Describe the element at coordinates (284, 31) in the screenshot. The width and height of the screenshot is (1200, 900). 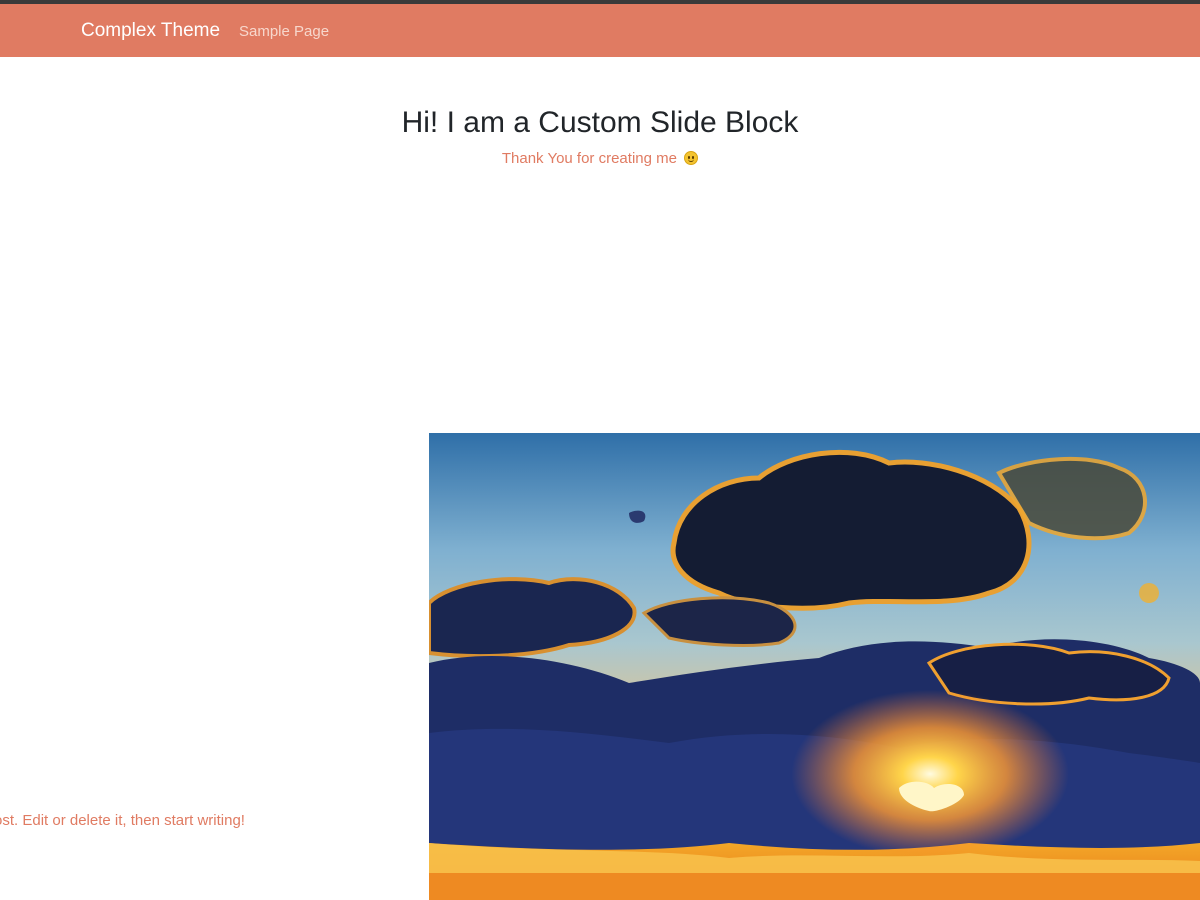
I see `nav-link-sample-page: Sample Page` at that location.